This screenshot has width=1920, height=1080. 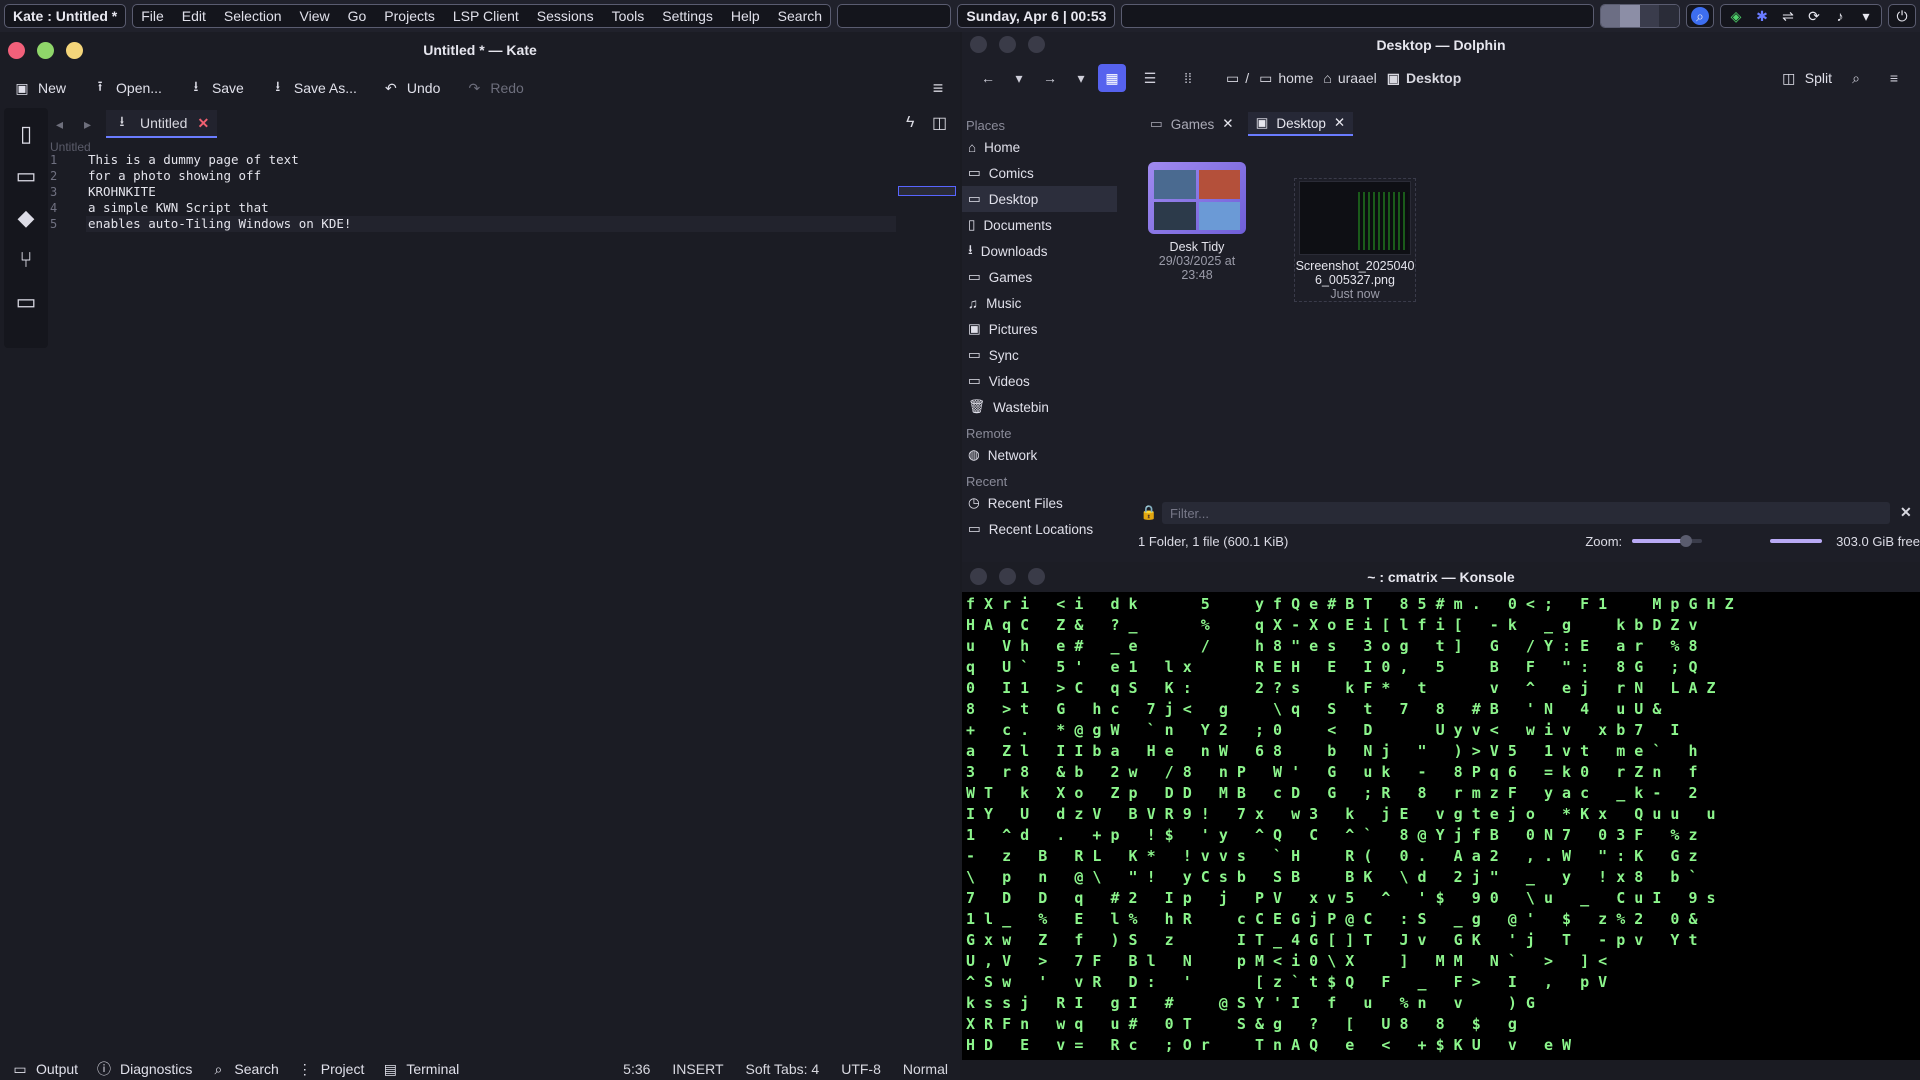 What do you see at coordinates (59, 124) in the screenshot?
I see `tab-prev-arrow-icon: ◂` at bounding box center [59, 124].